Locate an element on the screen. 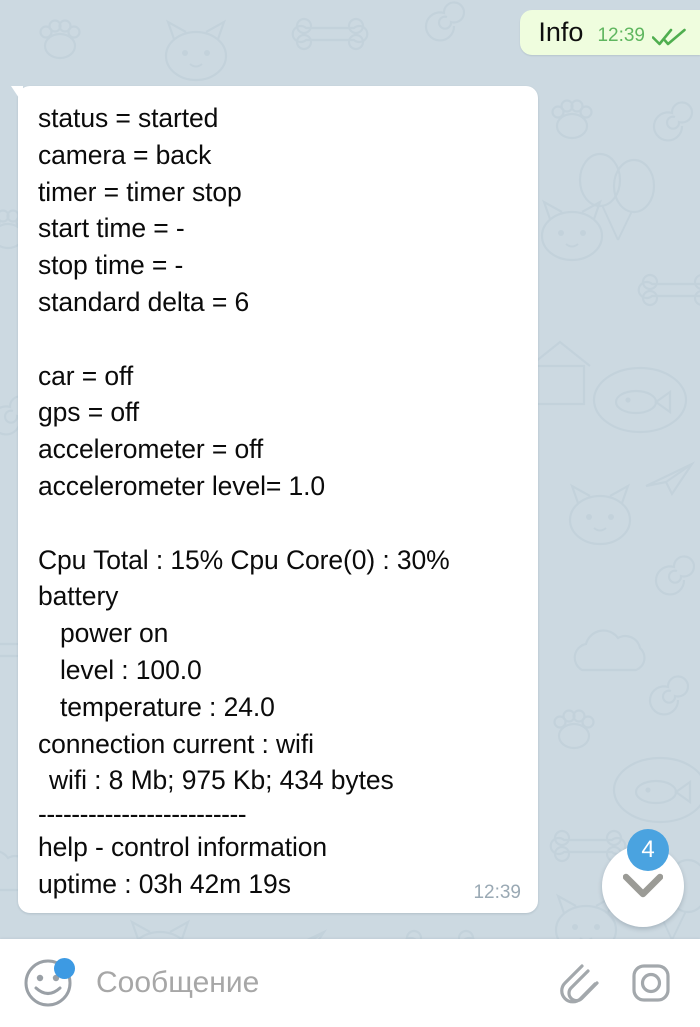  double-check-icon is located at coordinates (669, 36).